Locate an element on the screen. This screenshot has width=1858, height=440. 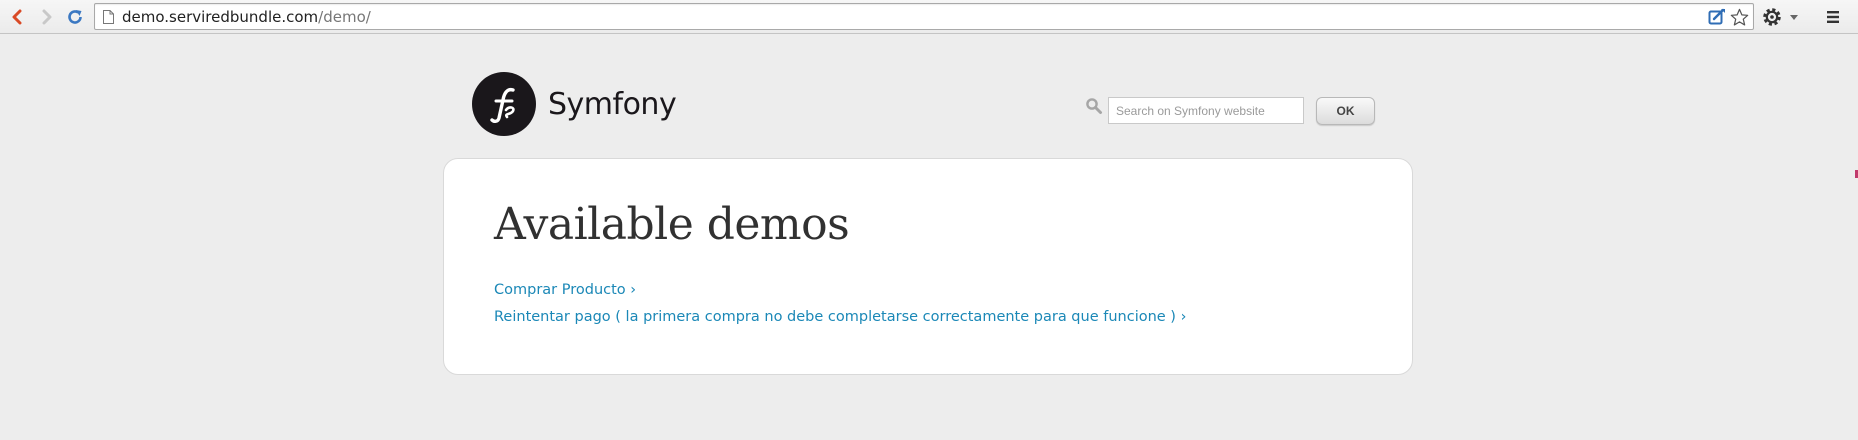
bookmark-star-icon is located at coordinates (1739, 17).